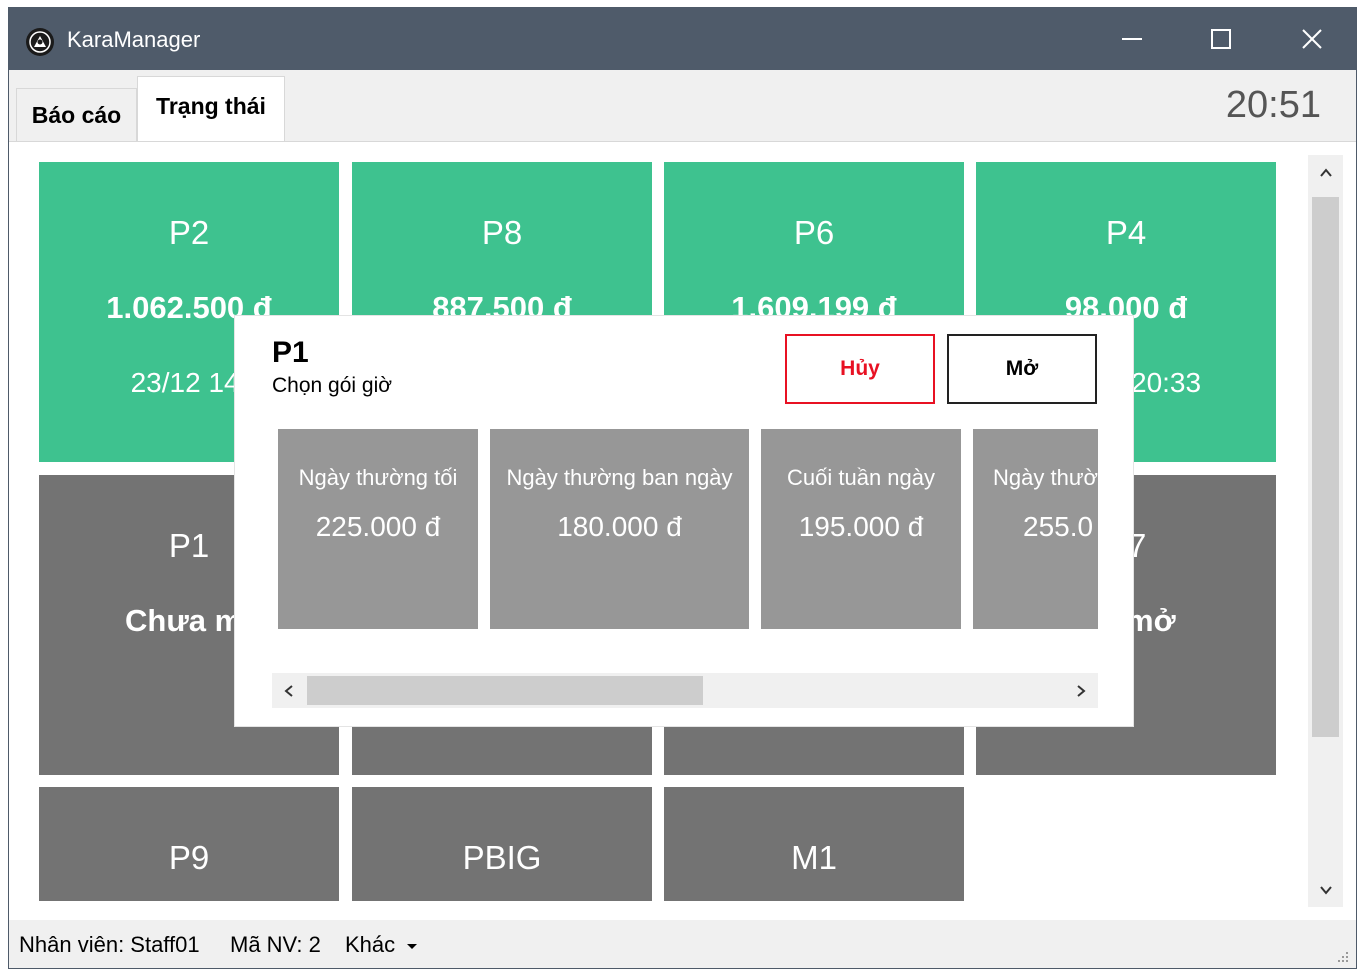 The image size is (1365, 970). I want to click on package-tile: Ngày thường ban ngày 180.000 đ, so click(619, 529).